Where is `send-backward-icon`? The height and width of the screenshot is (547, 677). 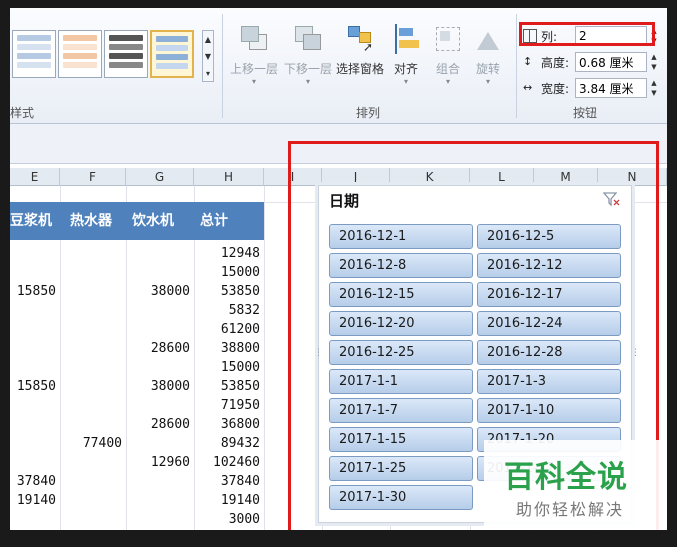 send-backward-icon is located at coordinates (308, 39).